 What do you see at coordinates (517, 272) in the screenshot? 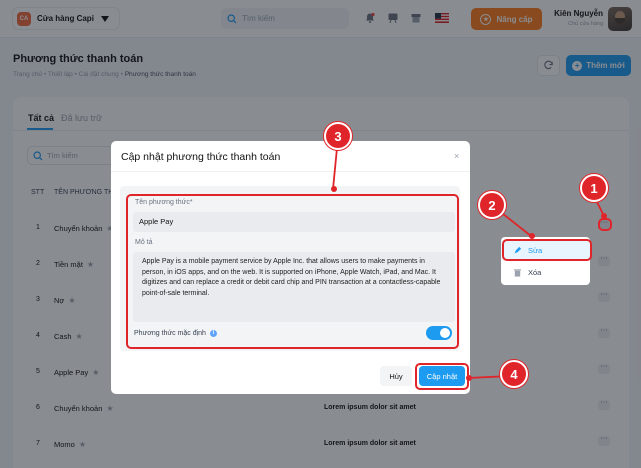
I see `trash-icon` at bounding box center [517, 272].